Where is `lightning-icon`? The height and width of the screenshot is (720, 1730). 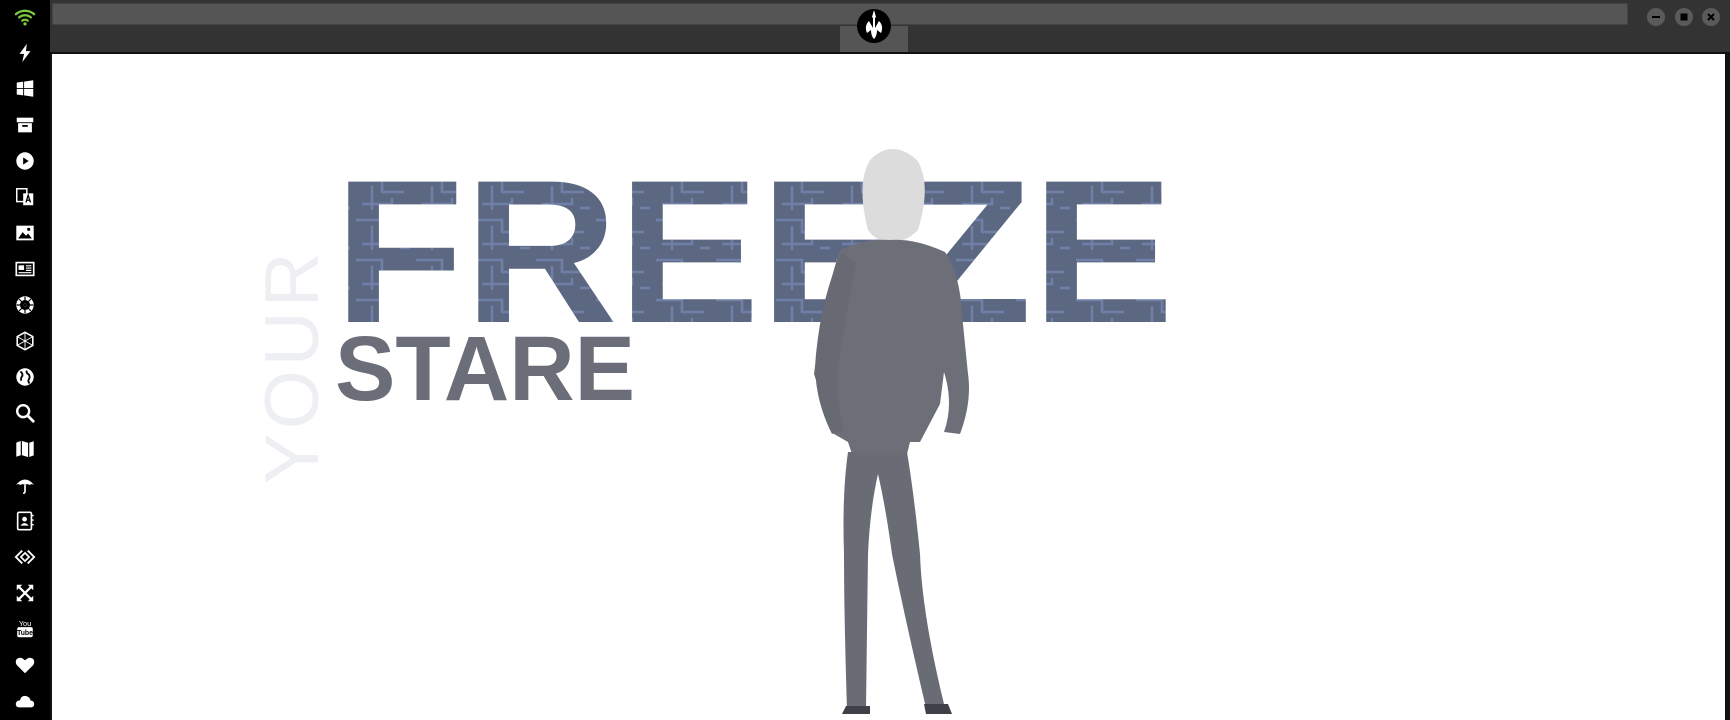 lightning-icon is located at coordinates (25, 53).